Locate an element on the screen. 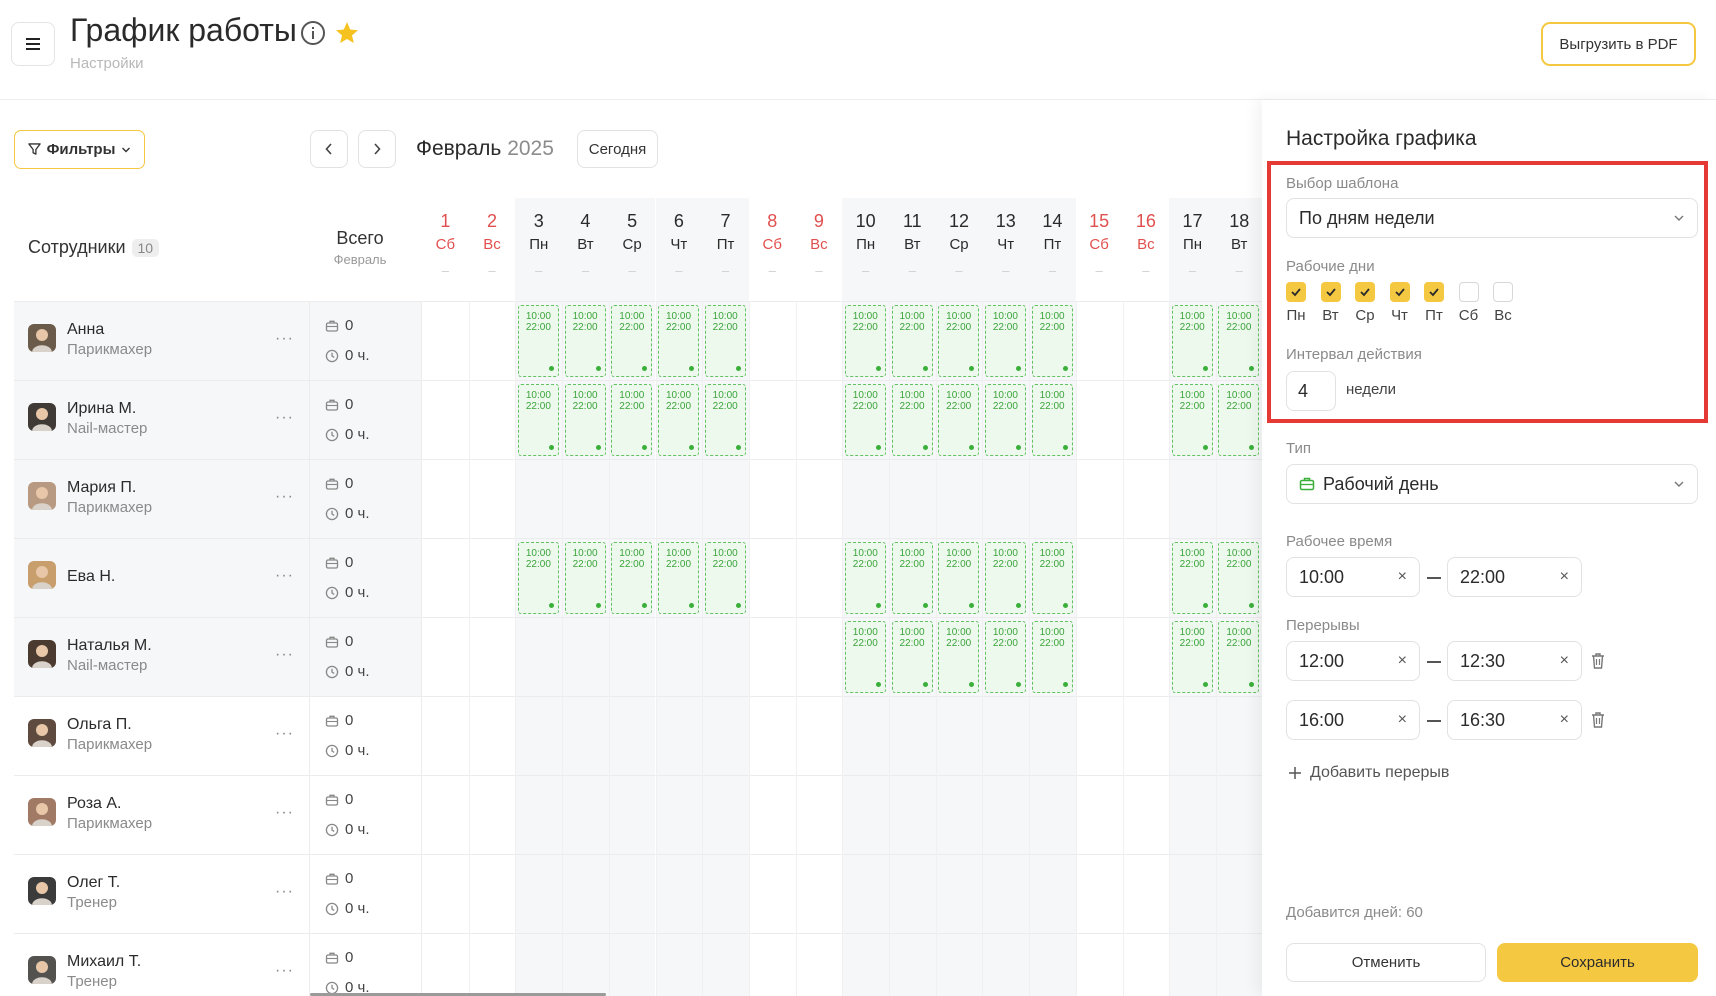 The width and height of the screenshot is (1716, 996). info-icon is located at coordinates (313, 33).